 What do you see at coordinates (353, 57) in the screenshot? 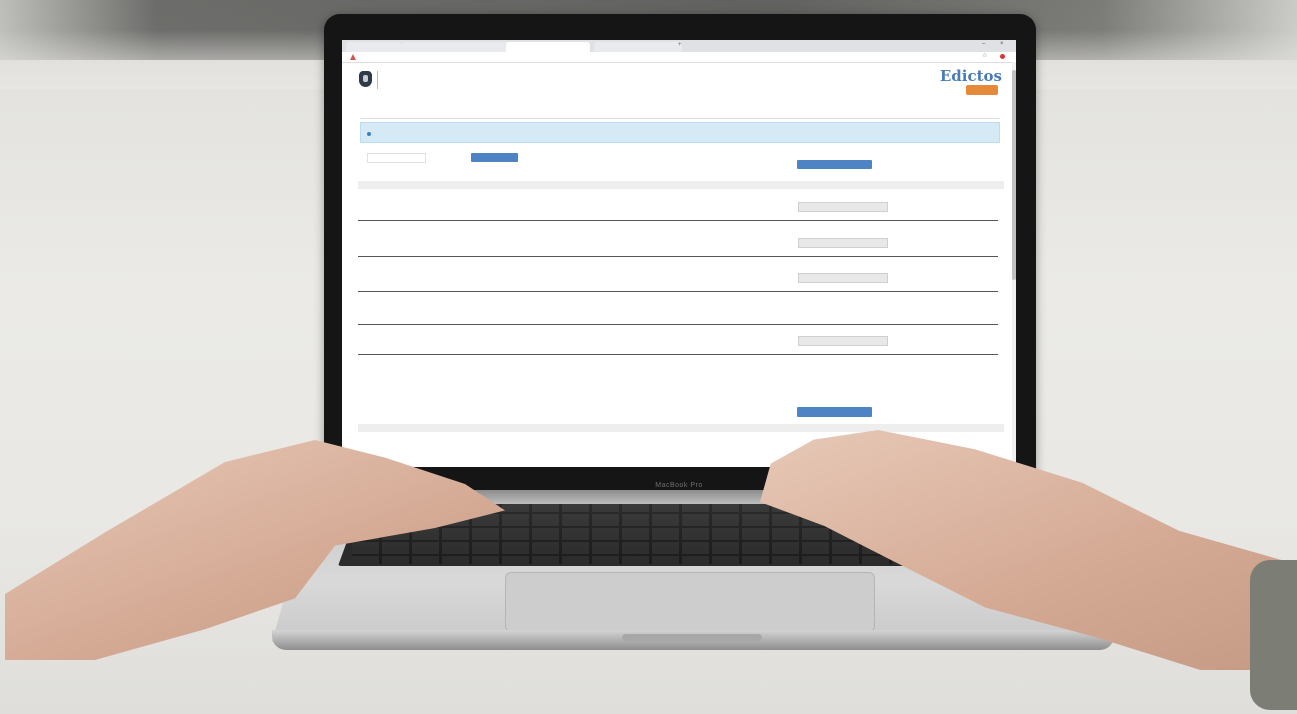
I see `warning-icon` at bounding box center [353, 57].